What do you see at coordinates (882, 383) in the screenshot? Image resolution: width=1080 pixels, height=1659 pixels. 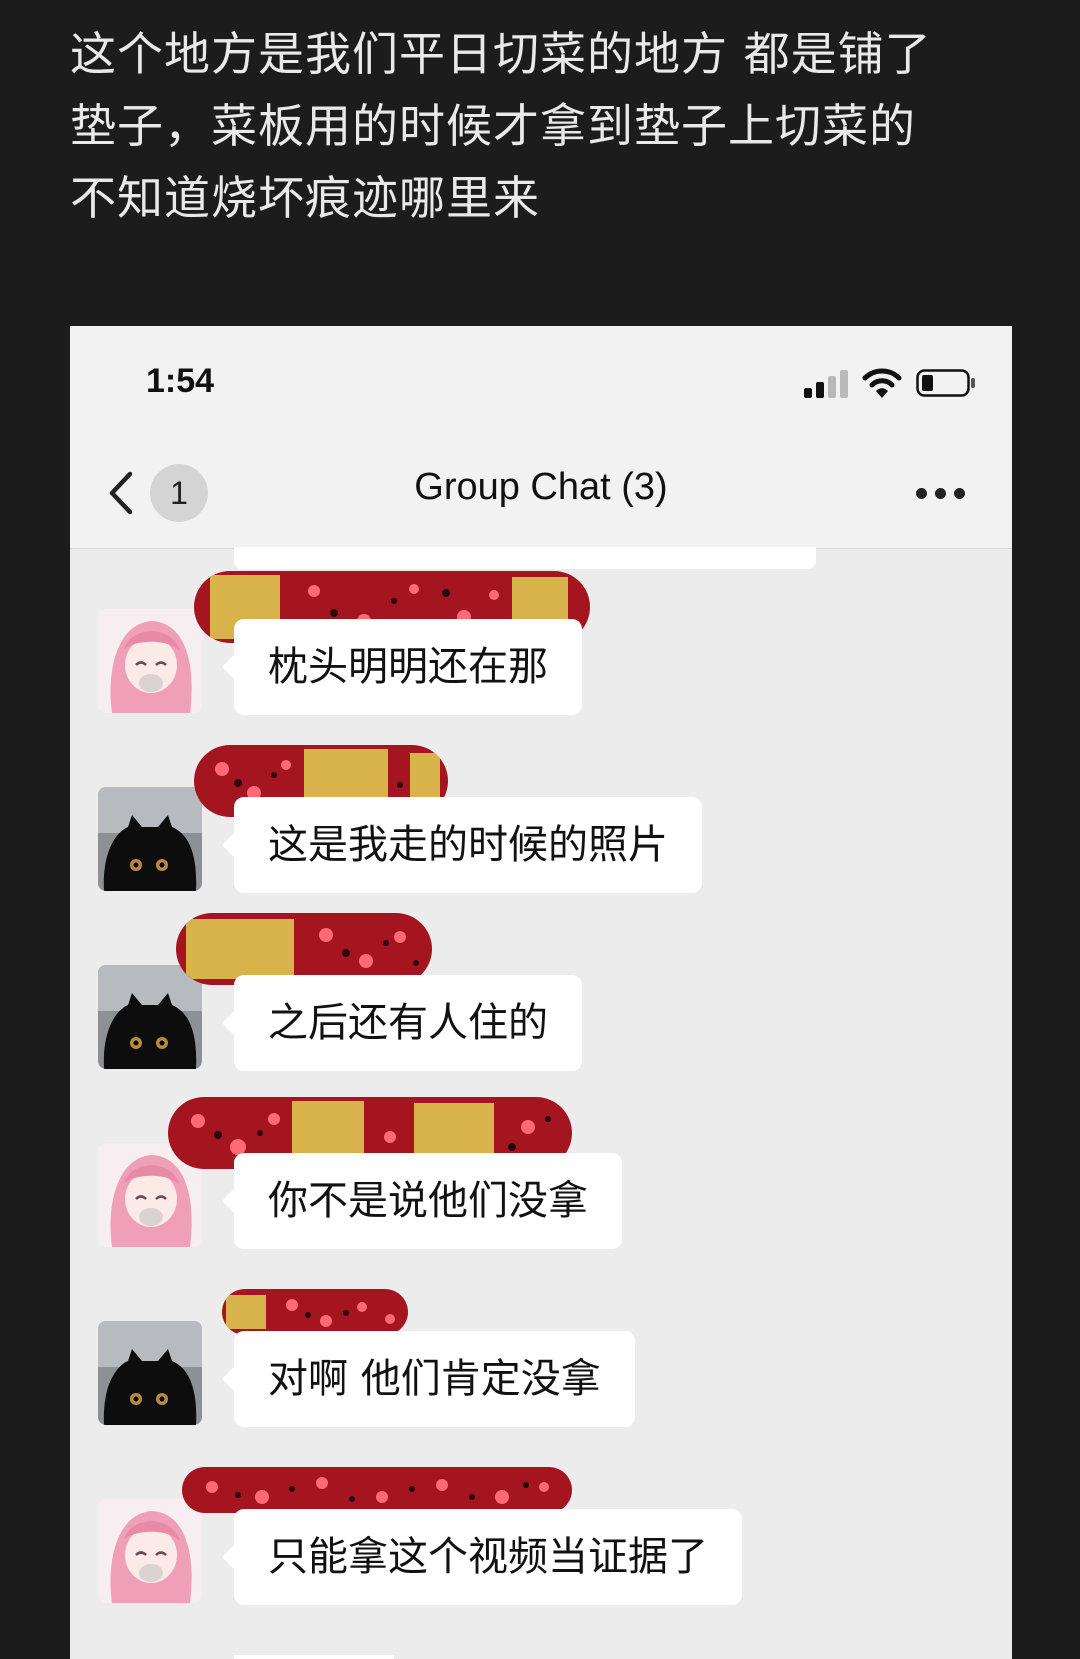 I see `wifi-icon` at bounding box center [882, 383].